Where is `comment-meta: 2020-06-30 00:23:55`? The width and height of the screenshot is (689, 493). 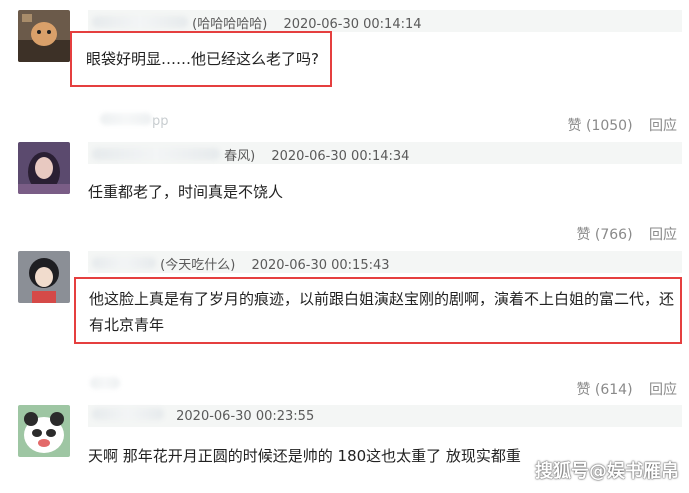
comment-meta: 2020-06-30 00:23:55 is located at coordinates (203, 416).